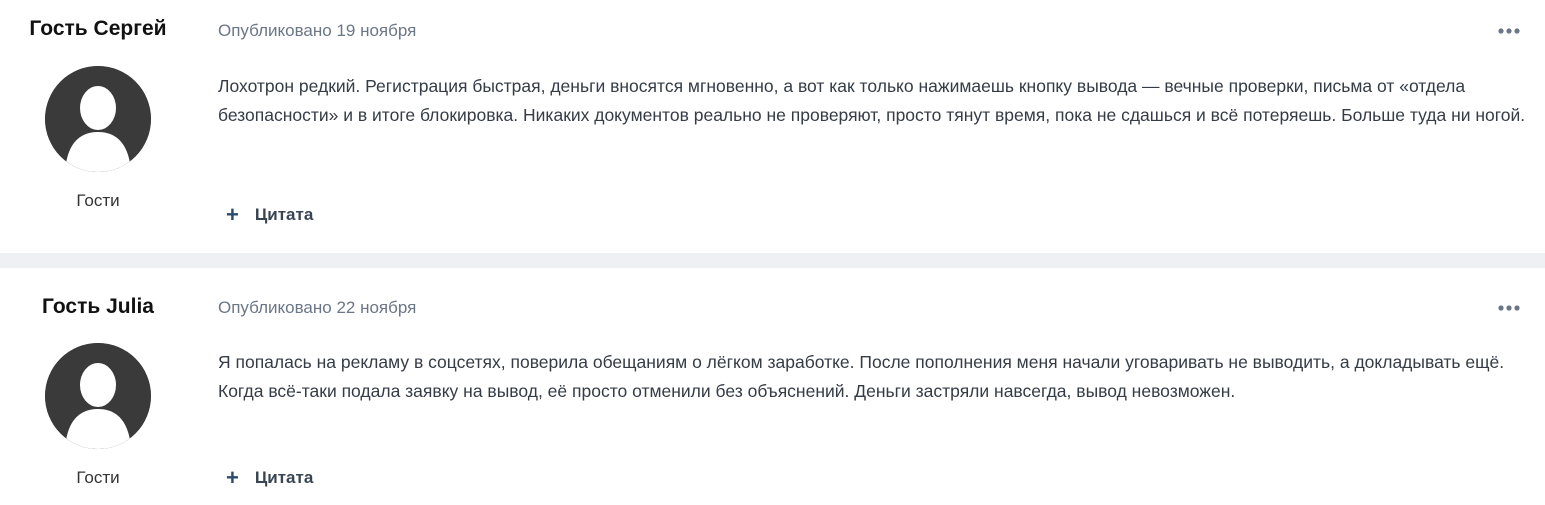 This screenshot has width=1545, height=505. What do you see at coordinates (98, 29) in the screenshot?
I see `author-name: Гость Сергей` at bounding box center [98, 29].